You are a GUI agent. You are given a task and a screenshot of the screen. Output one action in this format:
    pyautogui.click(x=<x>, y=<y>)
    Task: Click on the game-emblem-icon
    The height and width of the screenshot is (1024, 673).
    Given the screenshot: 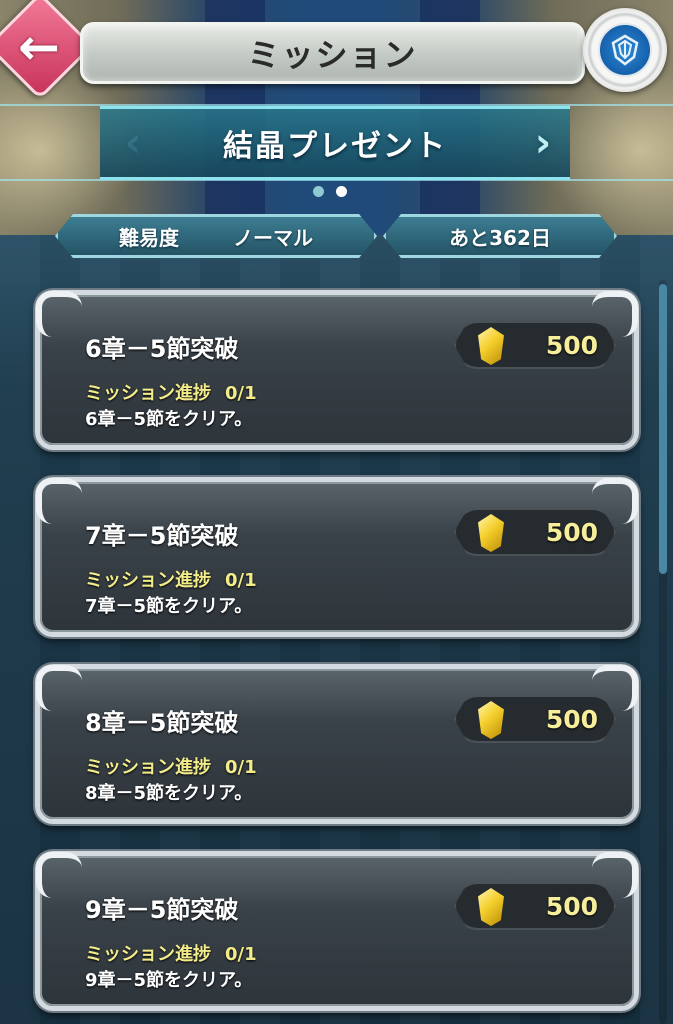 What is the action you would take?
    pyautogui.click(x=625, y=50)
    